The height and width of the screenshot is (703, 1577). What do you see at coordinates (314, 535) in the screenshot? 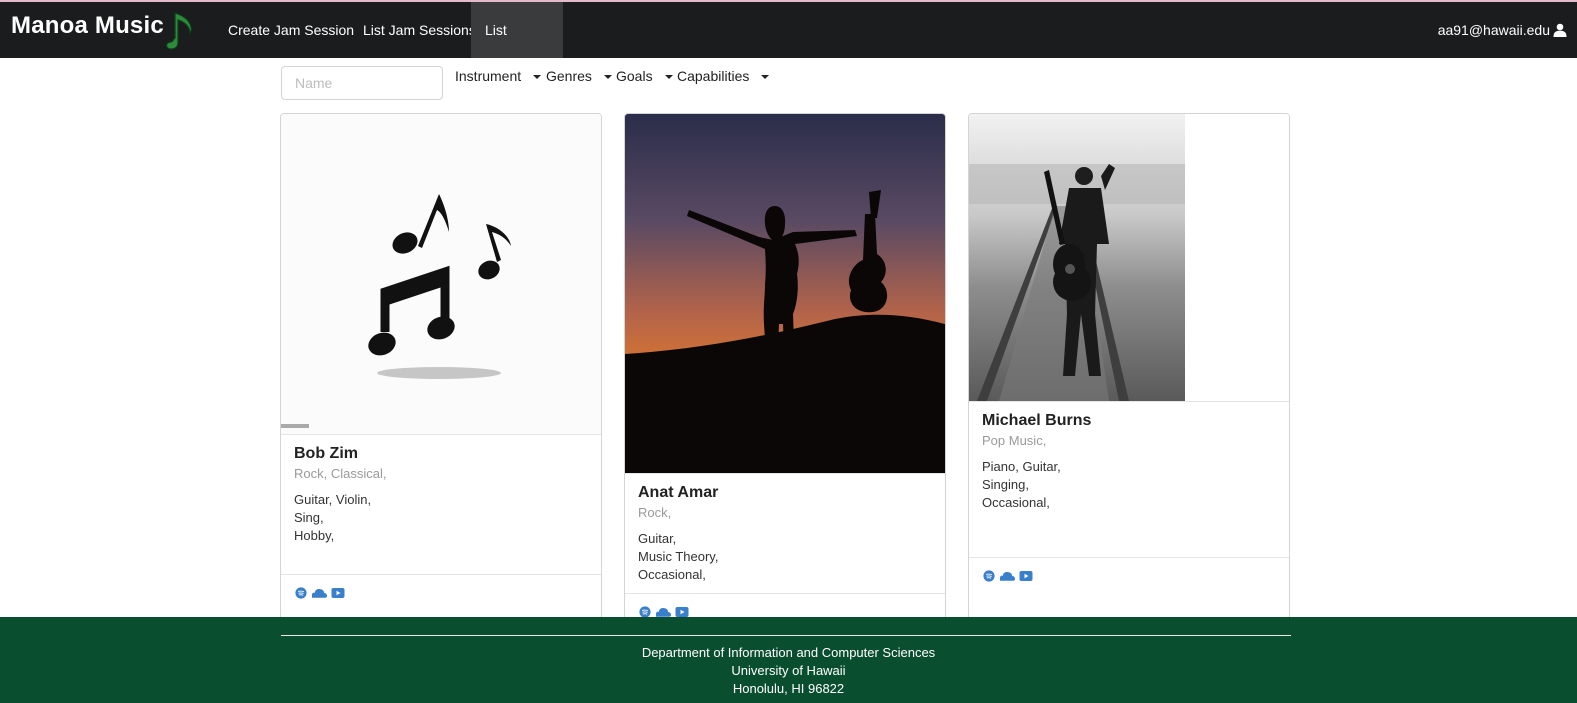
I see `profile-goals: Hobby,` at bounding box center [314, 535].